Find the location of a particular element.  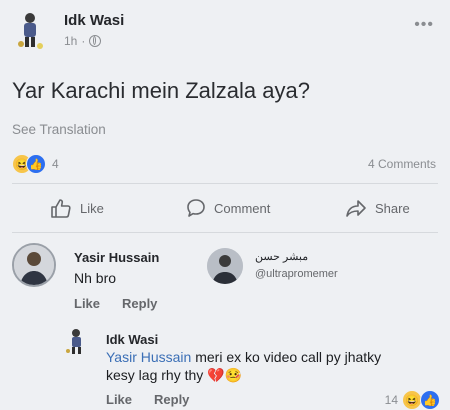

like-button: Like is located at coordinates (77, 208).